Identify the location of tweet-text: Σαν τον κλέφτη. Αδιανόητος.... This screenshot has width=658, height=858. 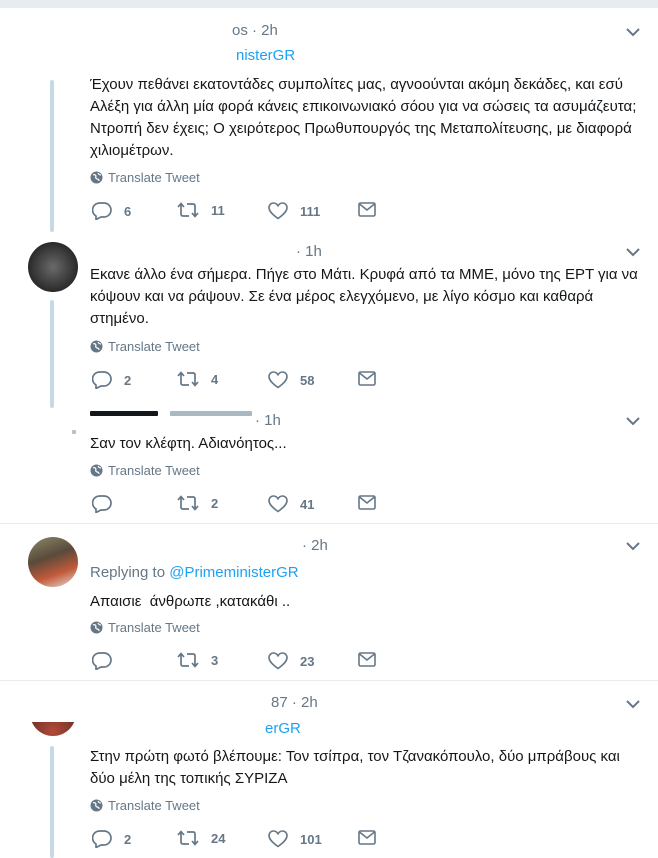
(188, 443).